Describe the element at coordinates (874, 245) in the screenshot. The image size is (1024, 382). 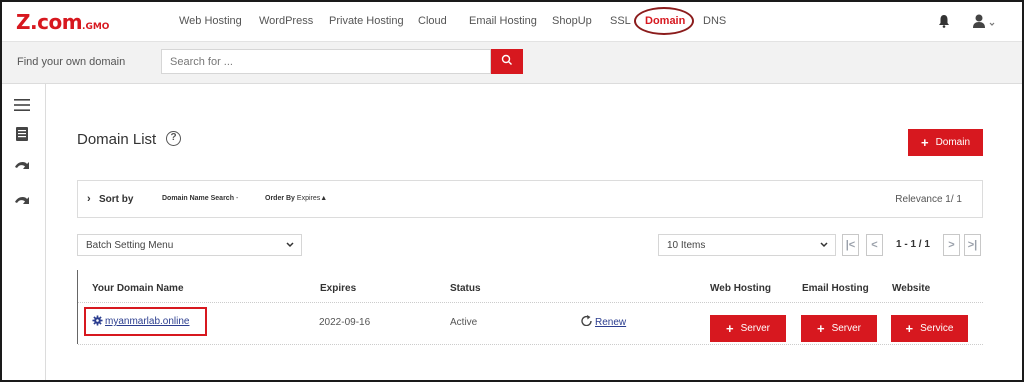
I see `prev-page-button: <` at that location.